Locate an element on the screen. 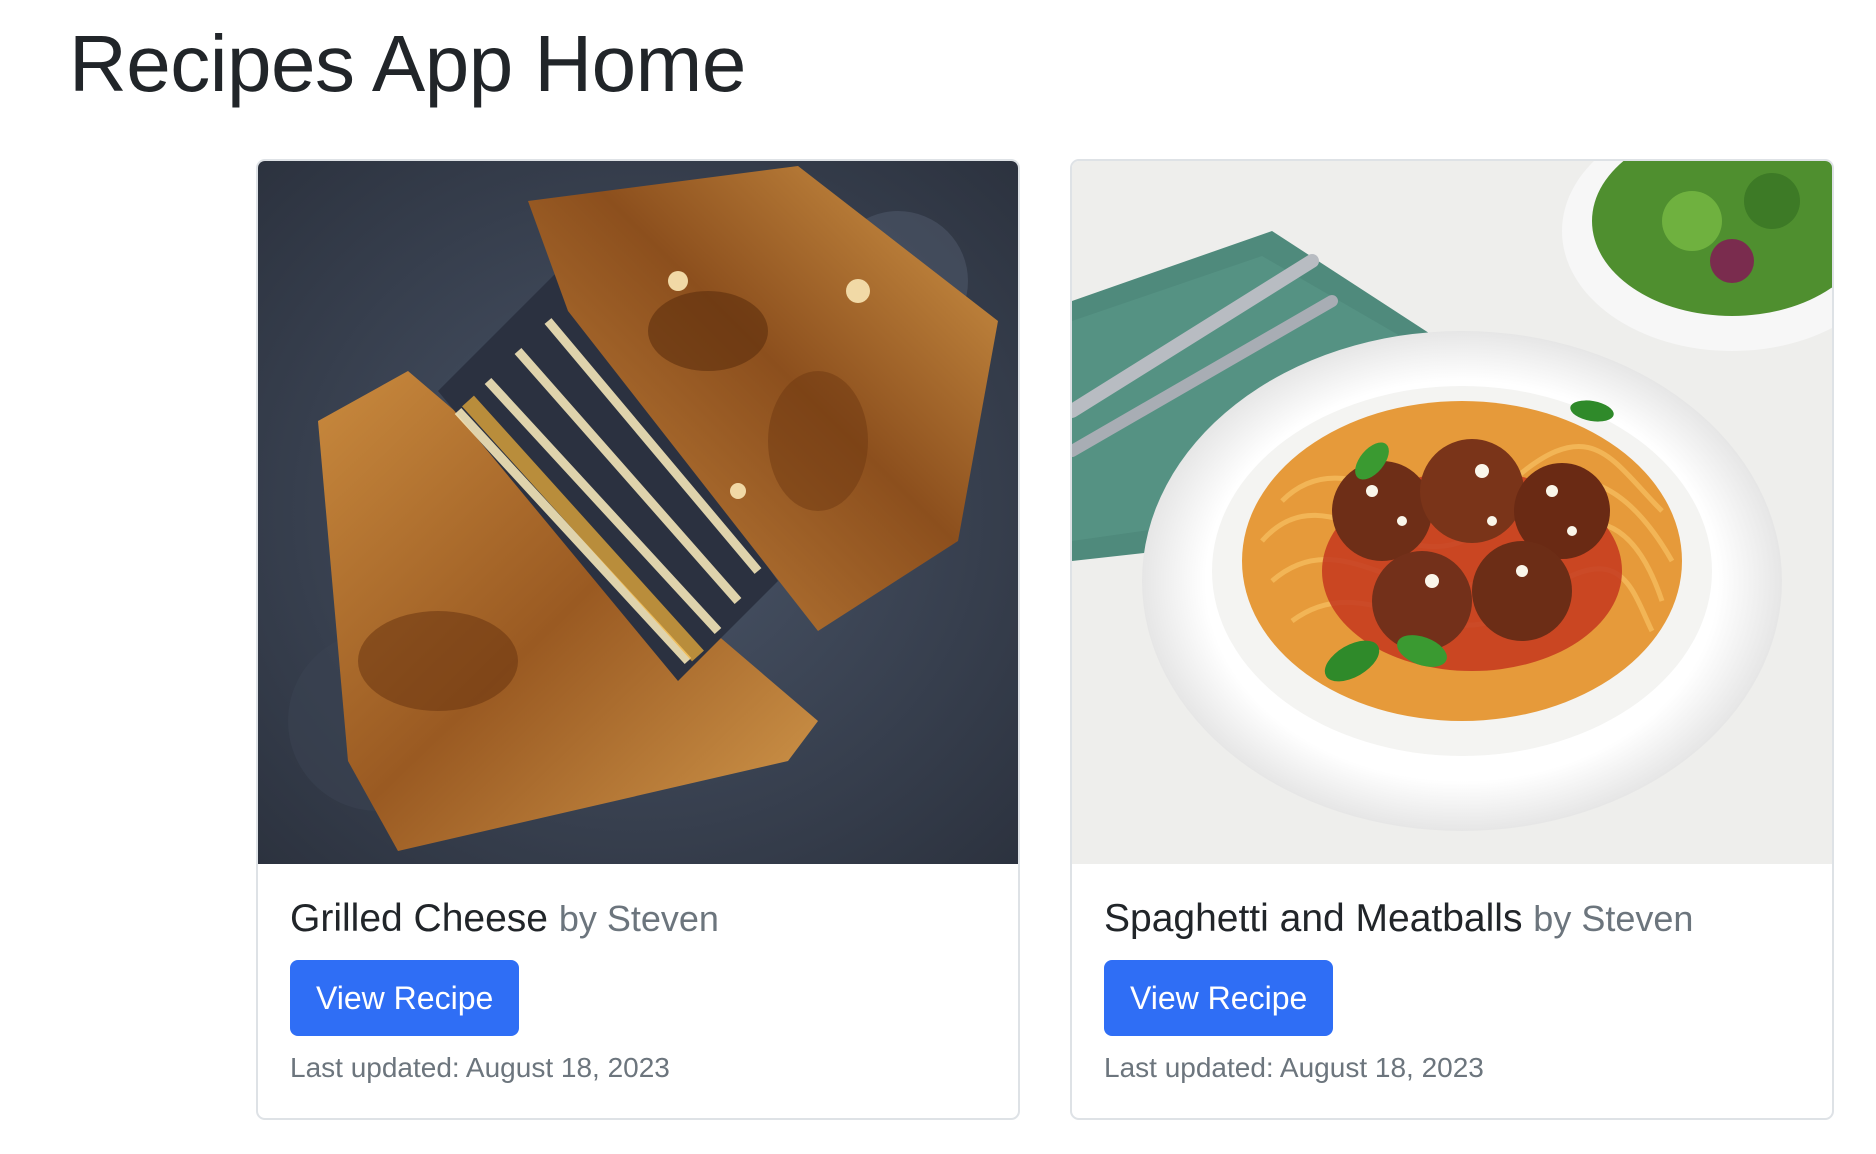 Image resolution: width=1876 pixels, height=1154 pixels. card-title-row: Spaghetti and Meatballs by Steven is located at coordinates (1458, 919).